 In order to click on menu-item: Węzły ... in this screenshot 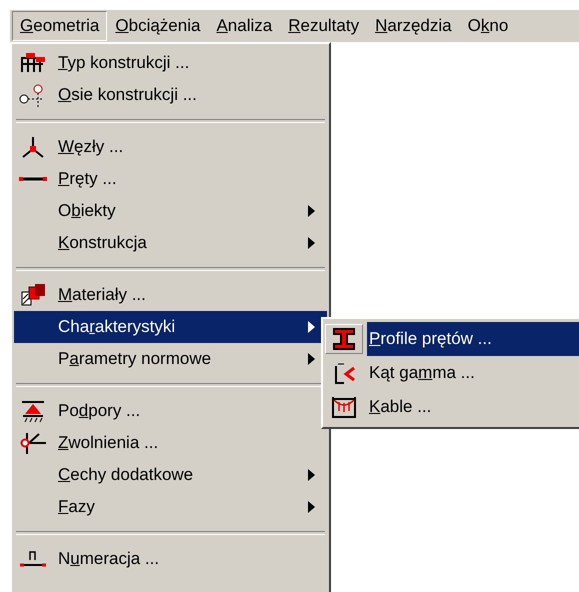, I will do `click(170, 147)`.